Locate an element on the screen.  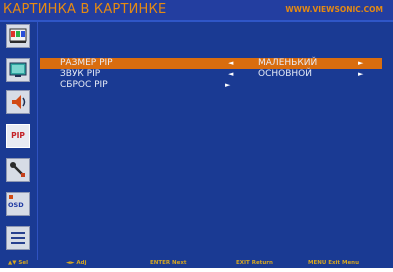
hint-return: EXIT Return is located at coordinates (254, 263).